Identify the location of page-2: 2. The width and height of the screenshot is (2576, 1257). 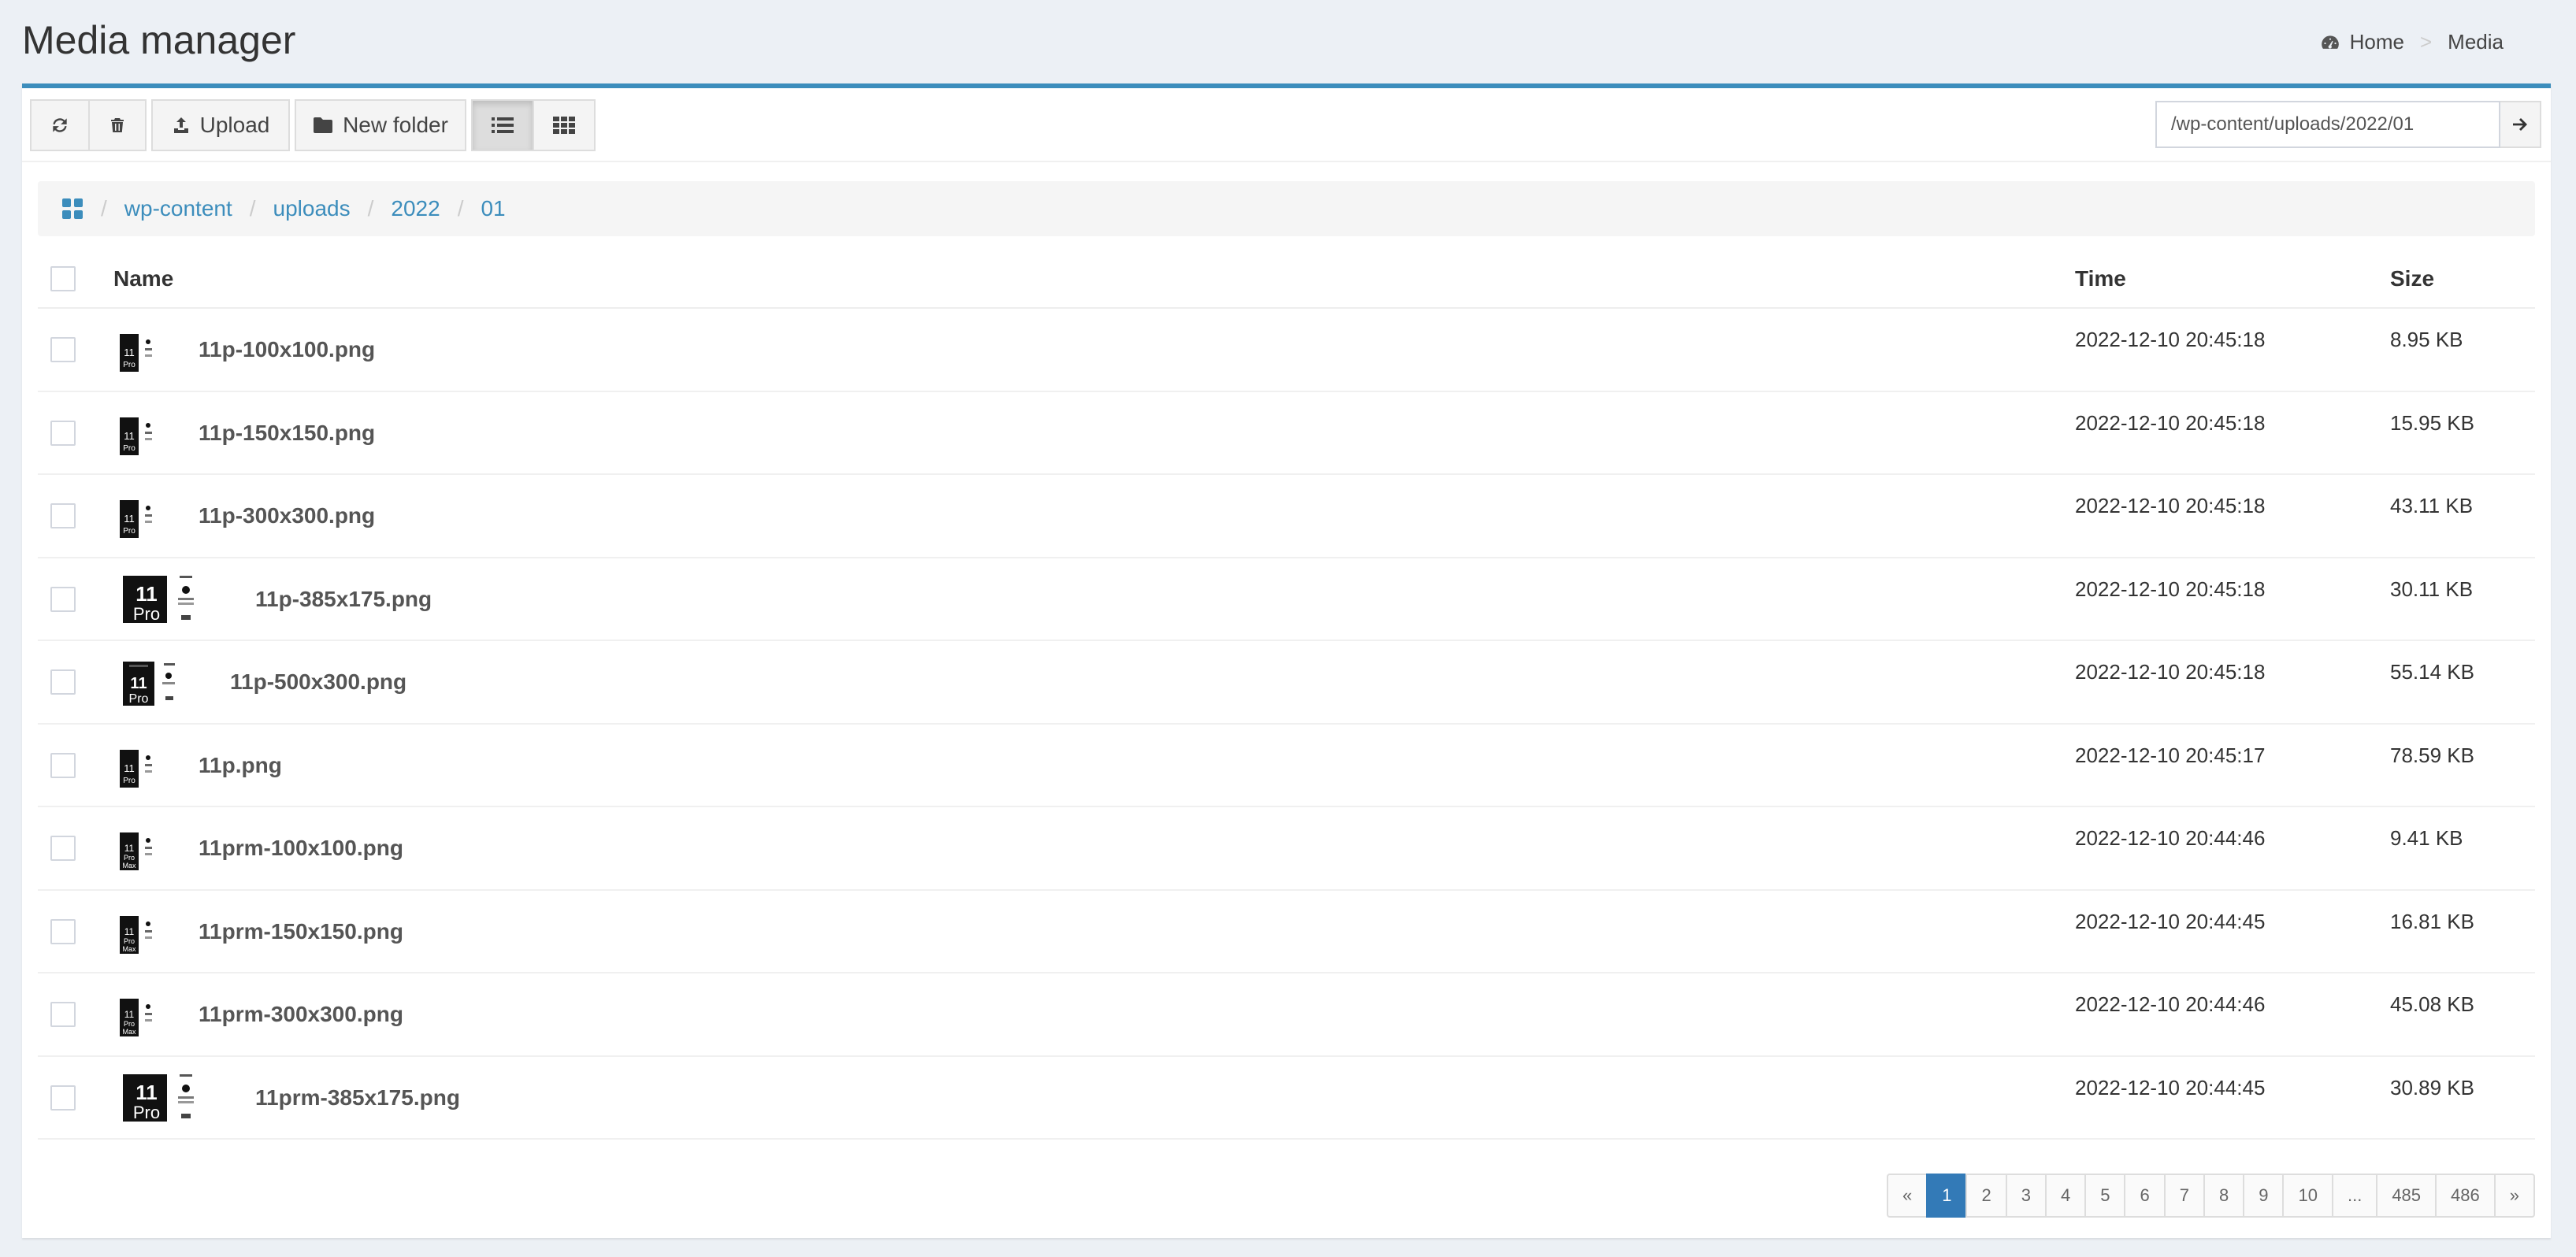
(1986, 1196).